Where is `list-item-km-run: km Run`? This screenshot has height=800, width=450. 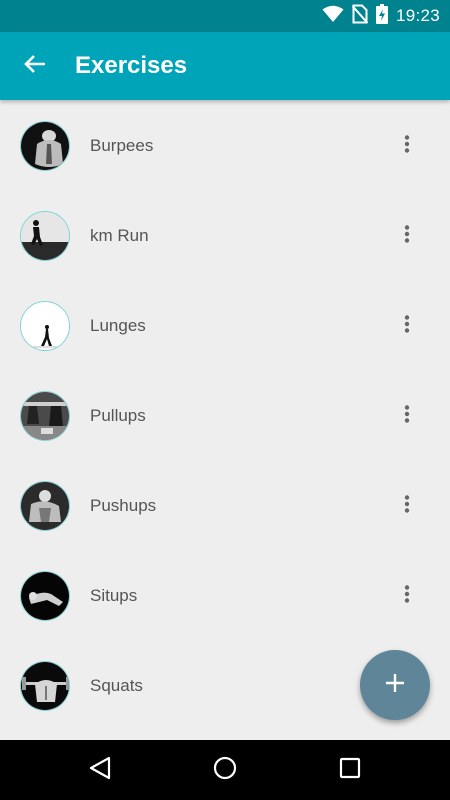 list-item-km-run: km Run is located at coordinates (225, 235).